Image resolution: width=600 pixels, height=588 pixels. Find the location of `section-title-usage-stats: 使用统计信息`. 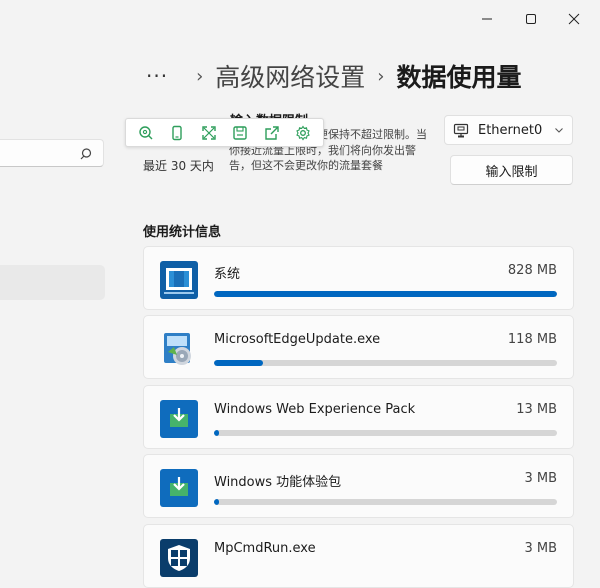

section-title-usage-stats: 使用统计信息 is located at coordinates (182, 232).